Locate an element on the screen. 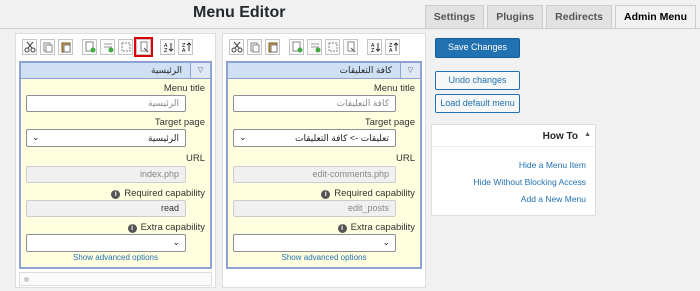  required-capability-field: edit_posts is located at coordinates (314, 208).